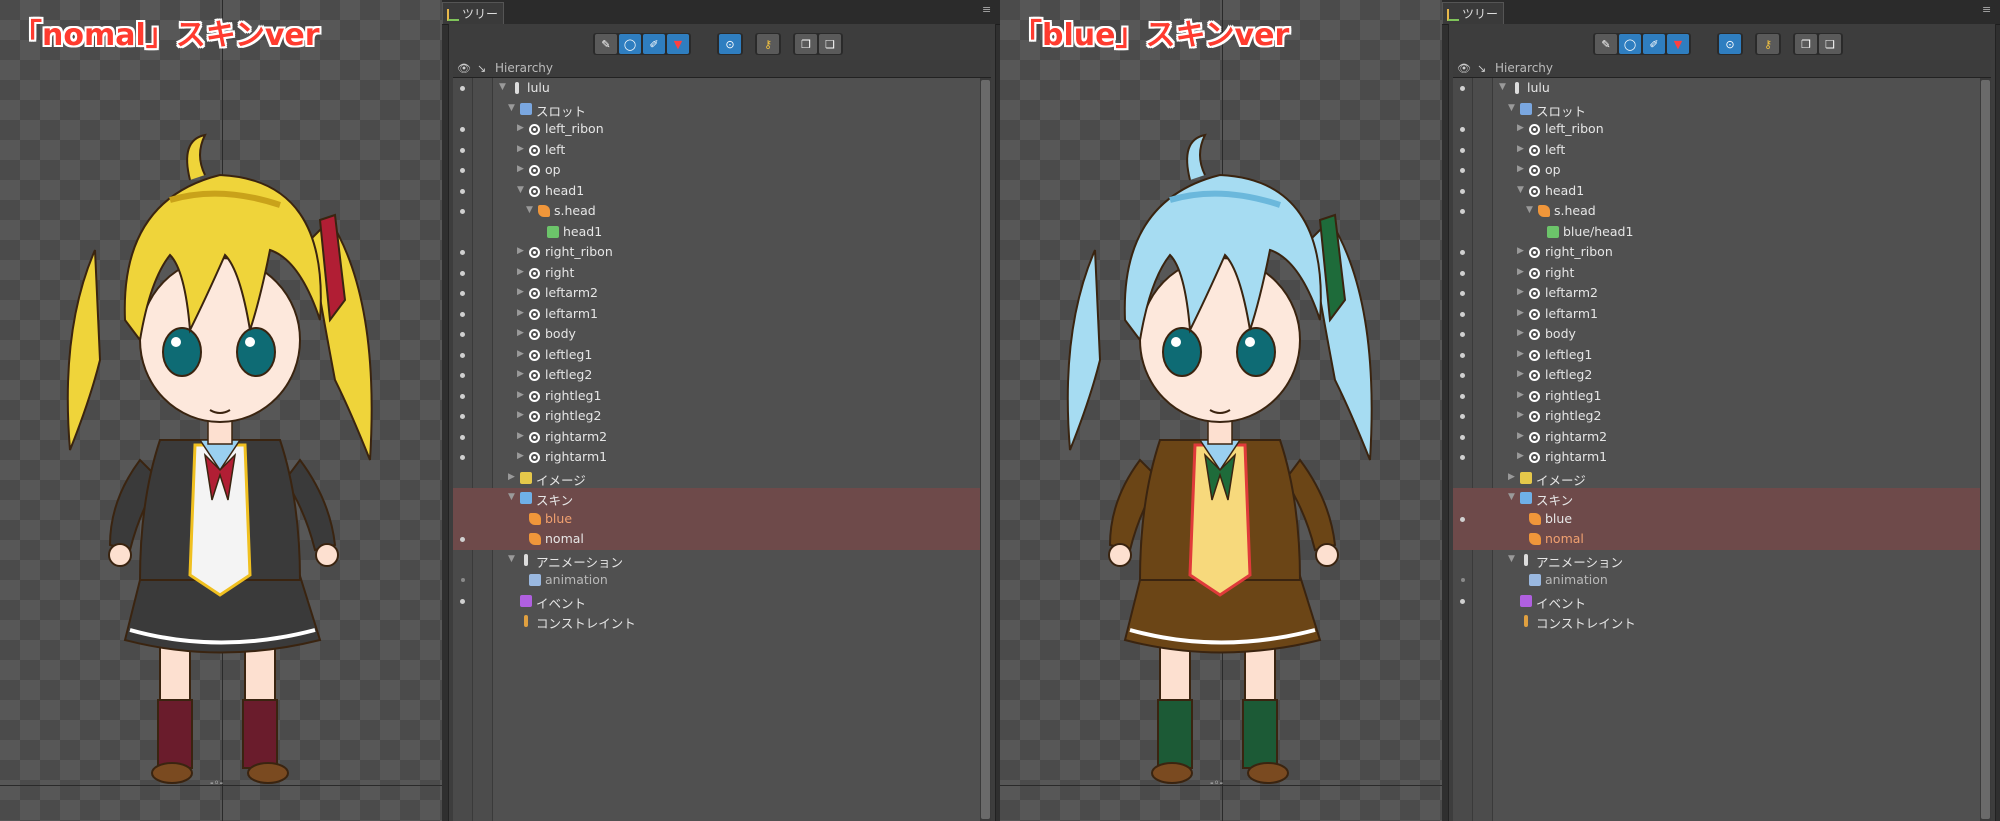  What do you see at coordinates (1830, 44) in the screenshot?
I see `paste-icon: ❏` at bounding box center [1830, 44].